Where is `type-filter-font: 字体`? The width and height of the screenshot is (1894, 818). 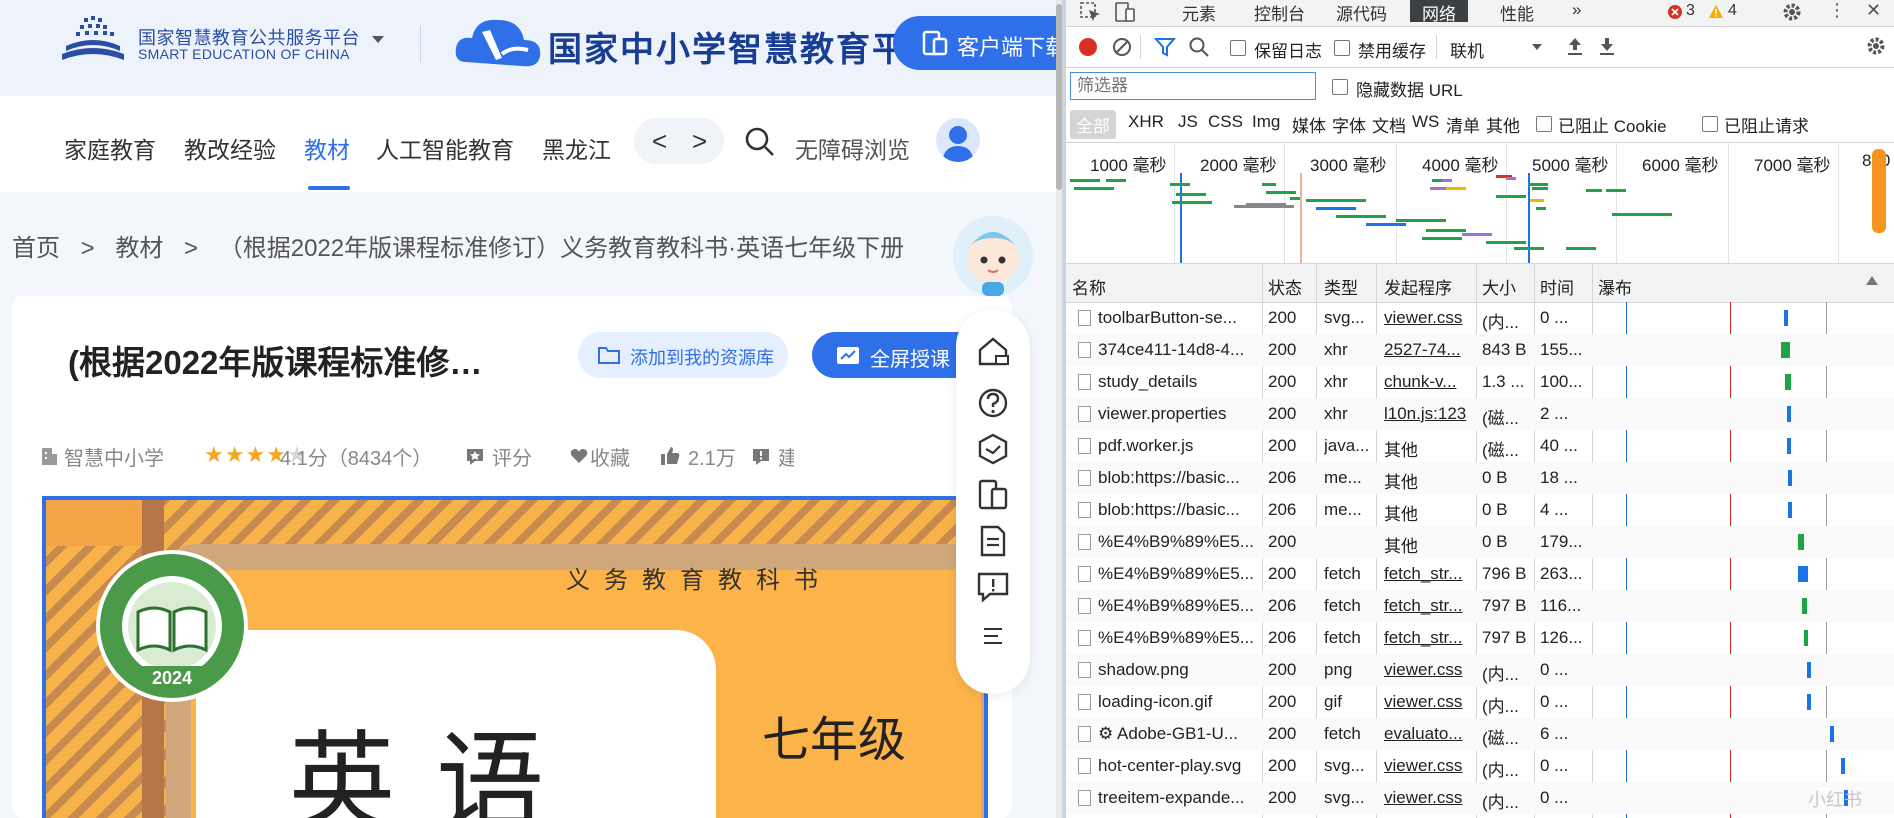
type-filter-font: 字体 is located at coordinates (1349, 124).